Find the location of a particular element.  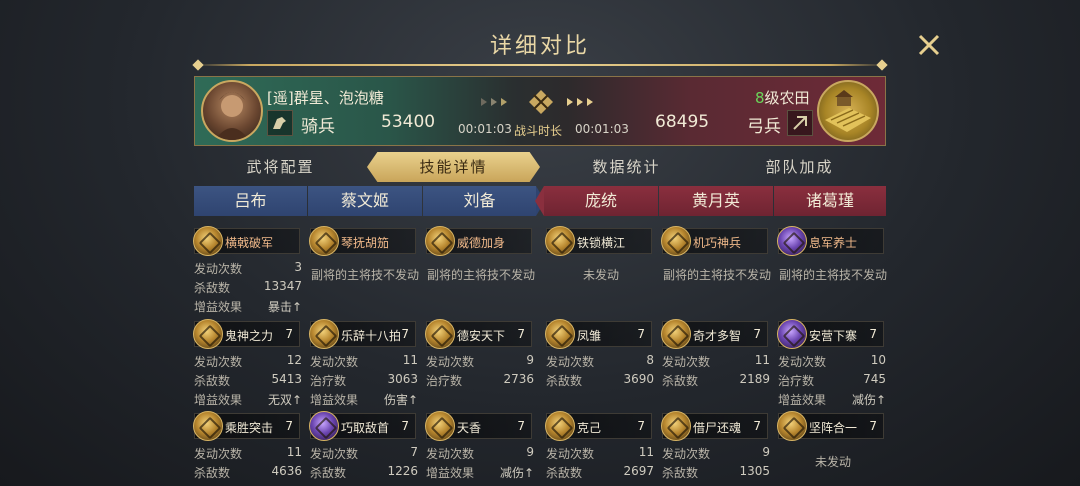

skill-badge: 安营下寨 7 is located at coordinates (830, 334).